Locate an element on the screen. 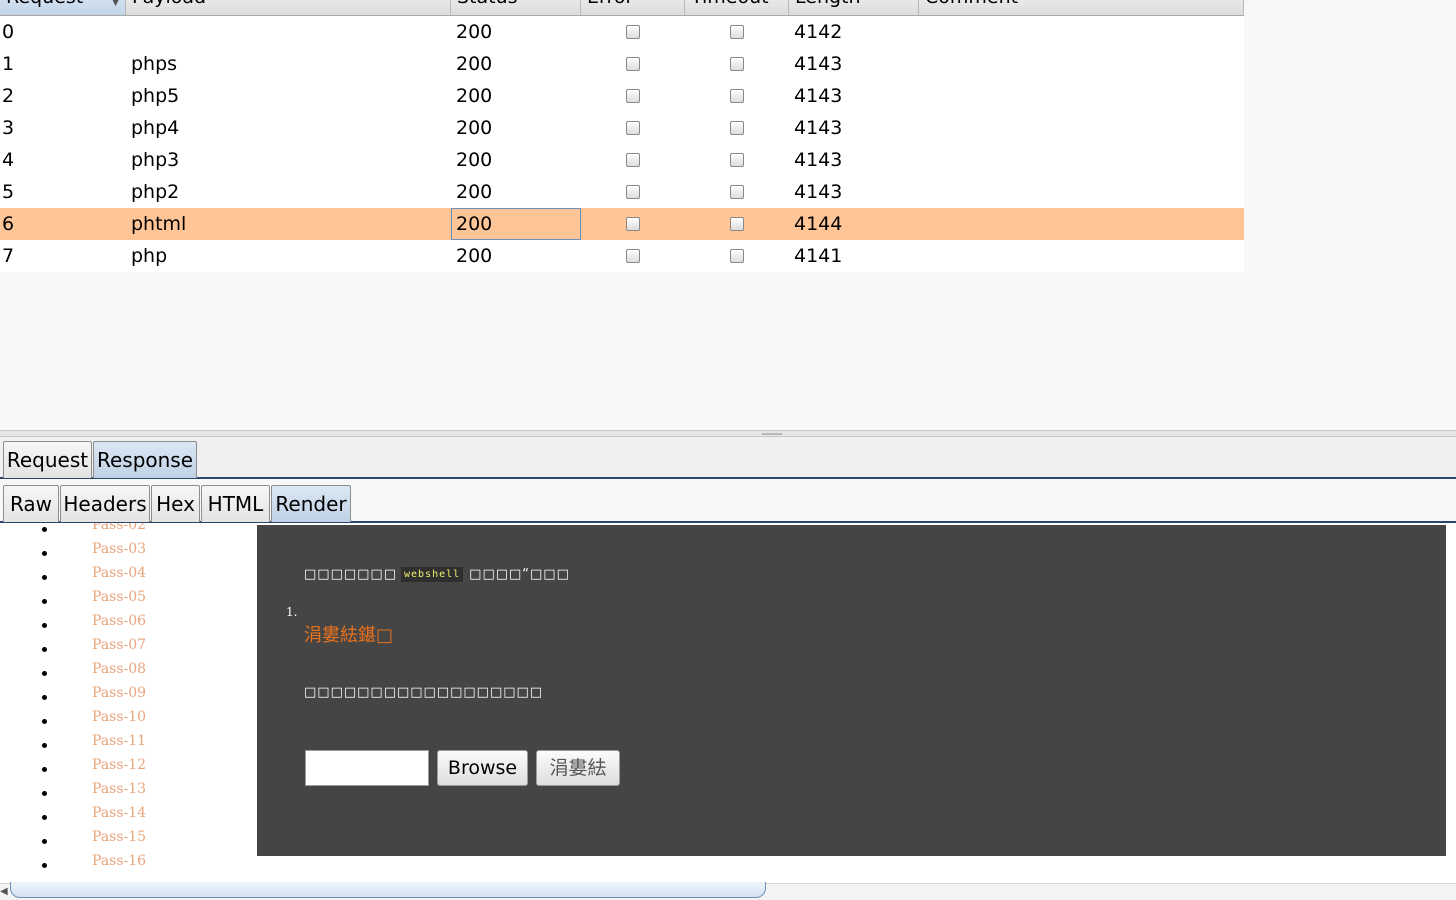 The image size is (1456, 900). view-tab-strip: Raw Headers Hex HTML Render is located at coordinates (728, 502).